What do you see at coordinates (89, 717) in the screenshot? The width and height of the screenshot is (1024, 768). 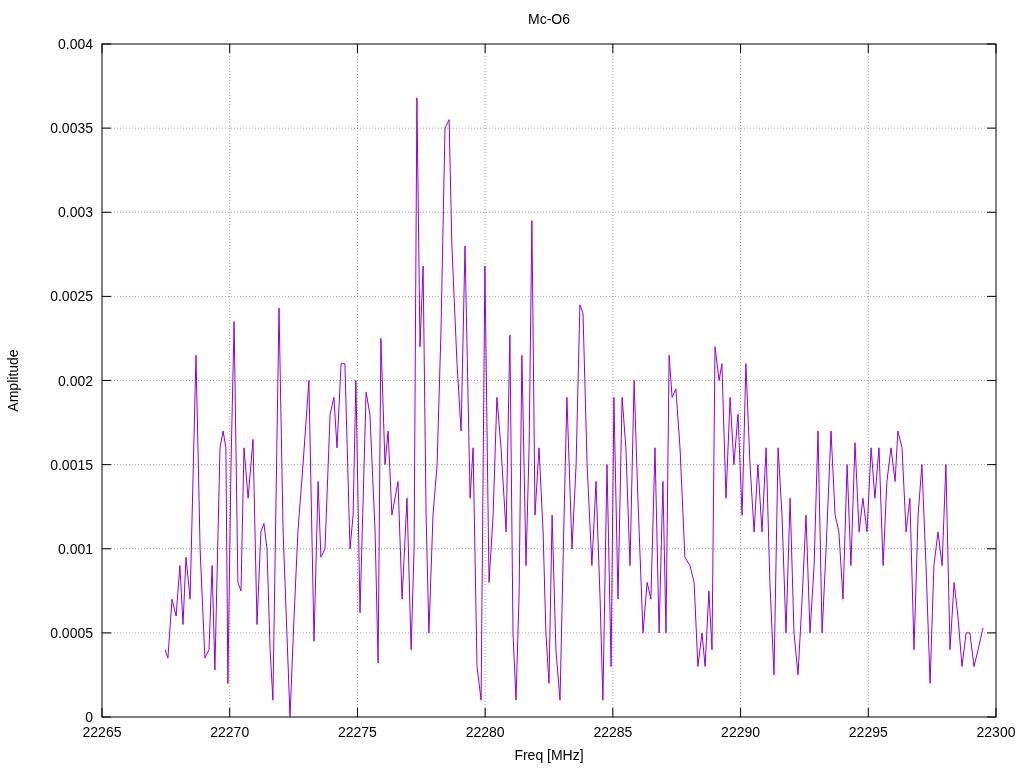 I see `tick-label: 0` at bounding box center [89, 717].